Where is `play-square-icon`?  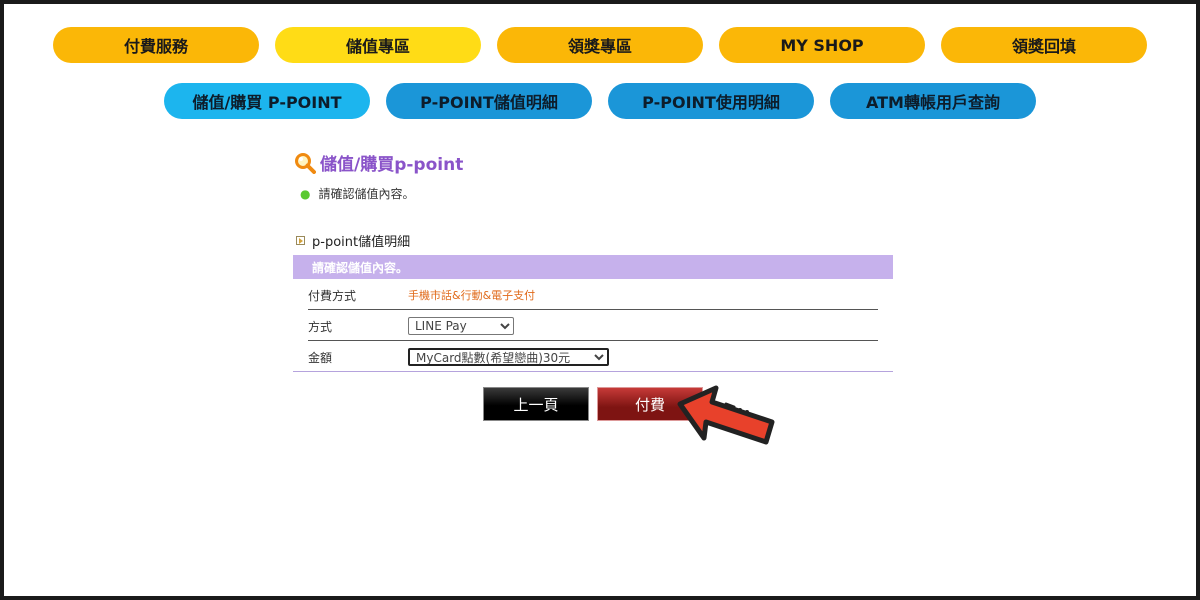
play-square-icon is located at coordinates (300, 240).